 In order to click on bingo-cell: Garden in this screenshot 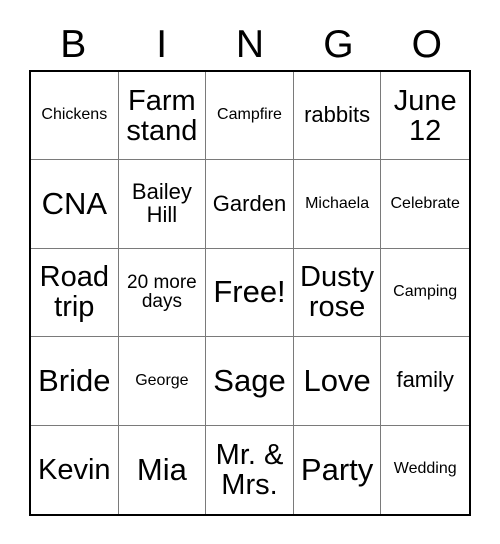, I will do `click(250, 204)`.